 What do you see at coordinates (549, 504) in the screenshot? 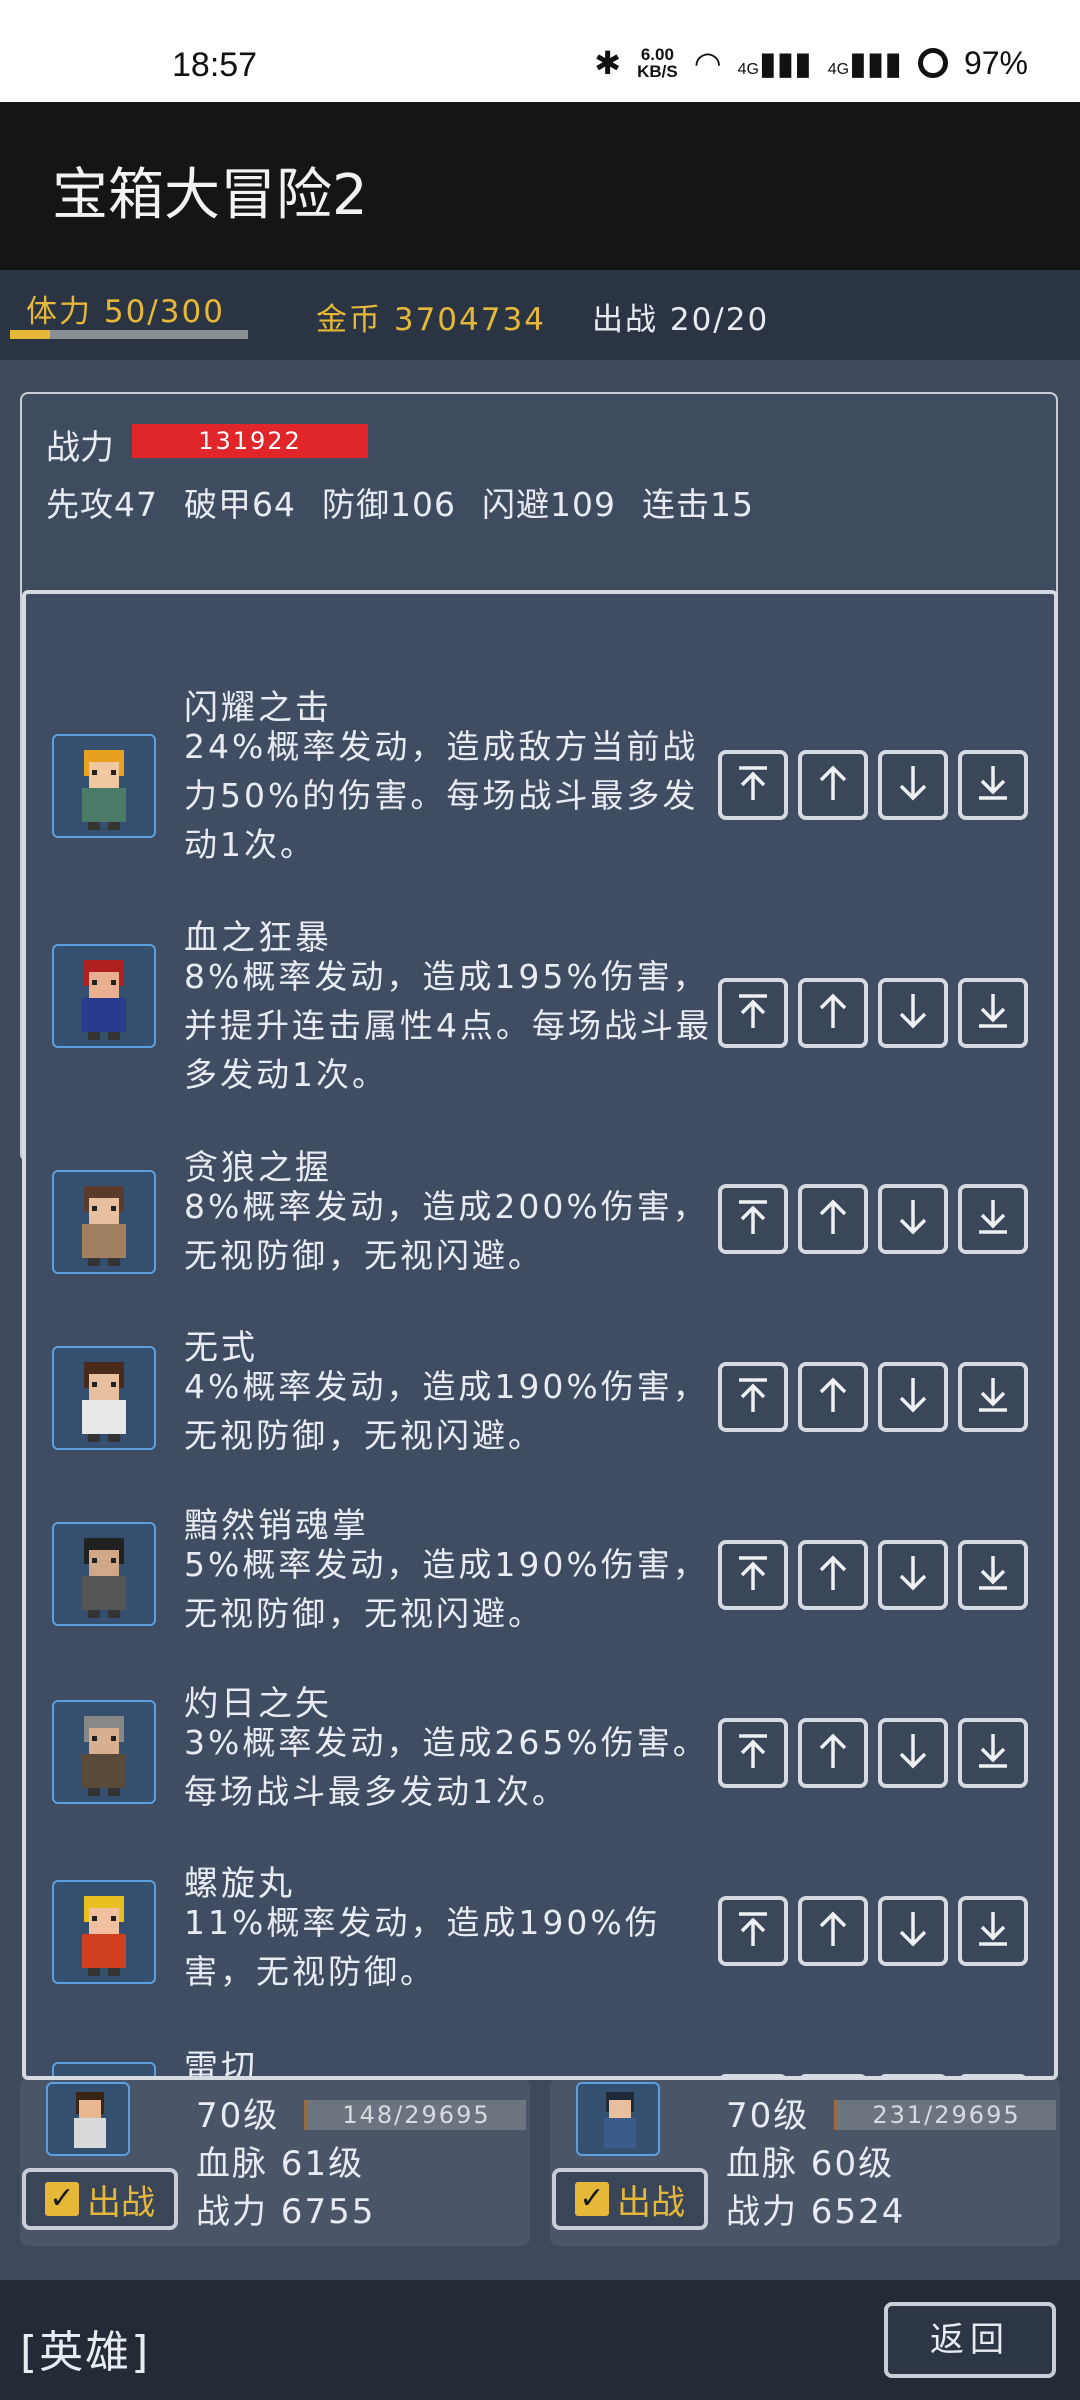
I see `stat-dodge: 闪避109` at bounding box center [549, 504].